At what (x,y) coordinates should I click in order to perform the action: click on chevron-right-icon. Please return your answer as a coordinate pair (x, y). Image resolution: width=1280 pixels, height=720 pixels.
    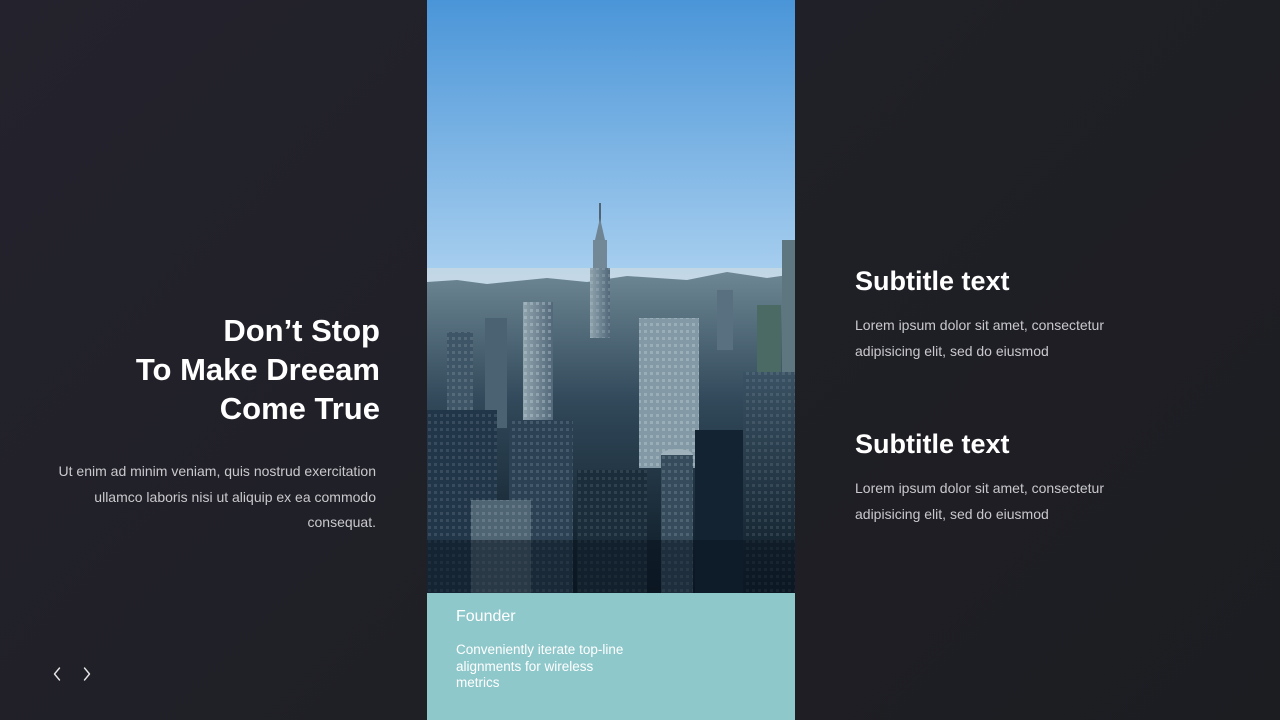
    Looking at the image, I should click on (87, 674).